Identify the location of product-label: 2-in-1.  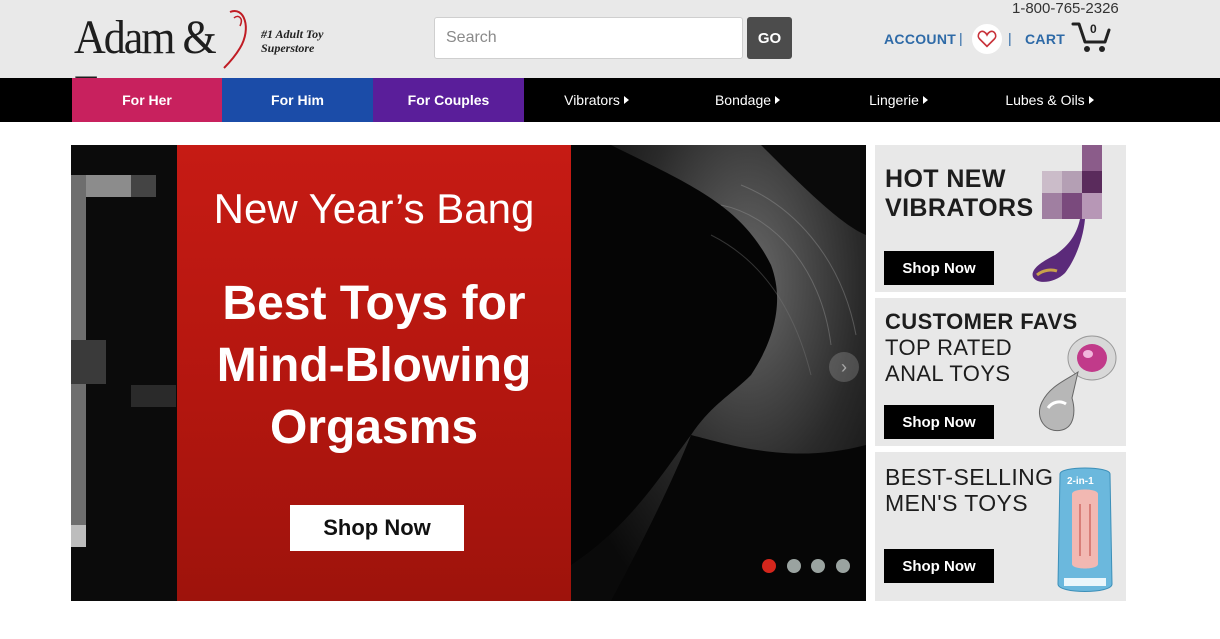
(1080, 481).